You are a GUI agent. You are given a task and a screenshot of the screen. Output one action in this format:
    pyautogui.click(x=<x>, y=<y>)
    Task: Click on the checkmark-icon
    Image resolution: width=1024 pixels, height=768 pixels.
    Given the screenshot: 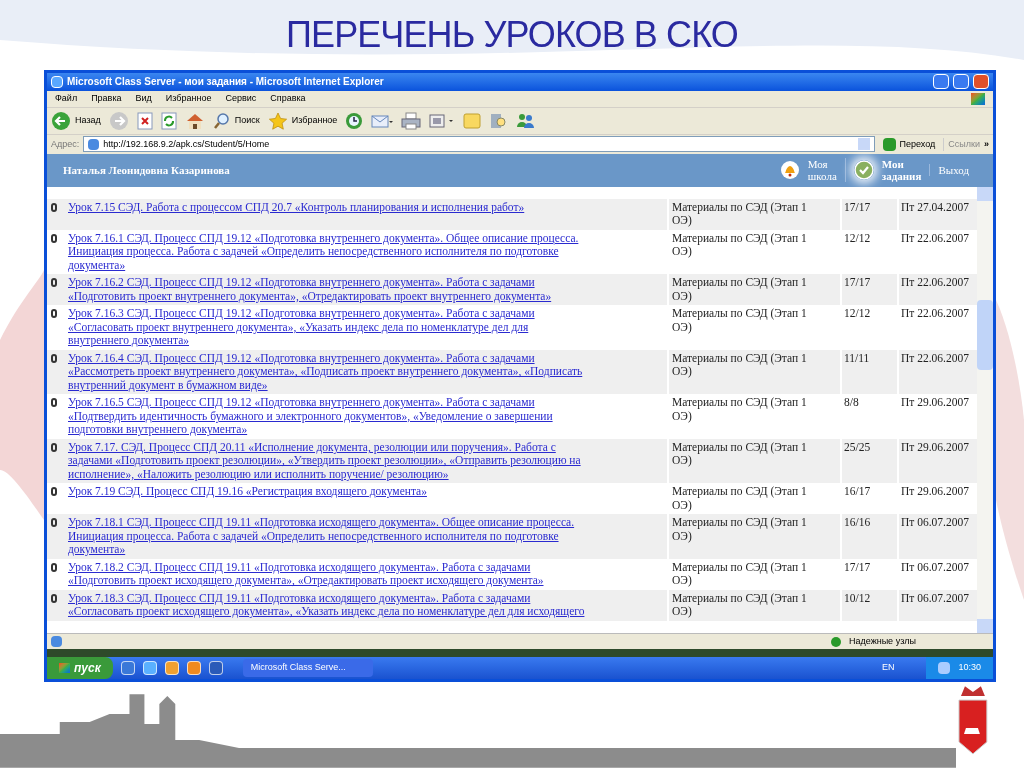 What is the action you would take?
    pyautogui.click(x=863, y=170)
    